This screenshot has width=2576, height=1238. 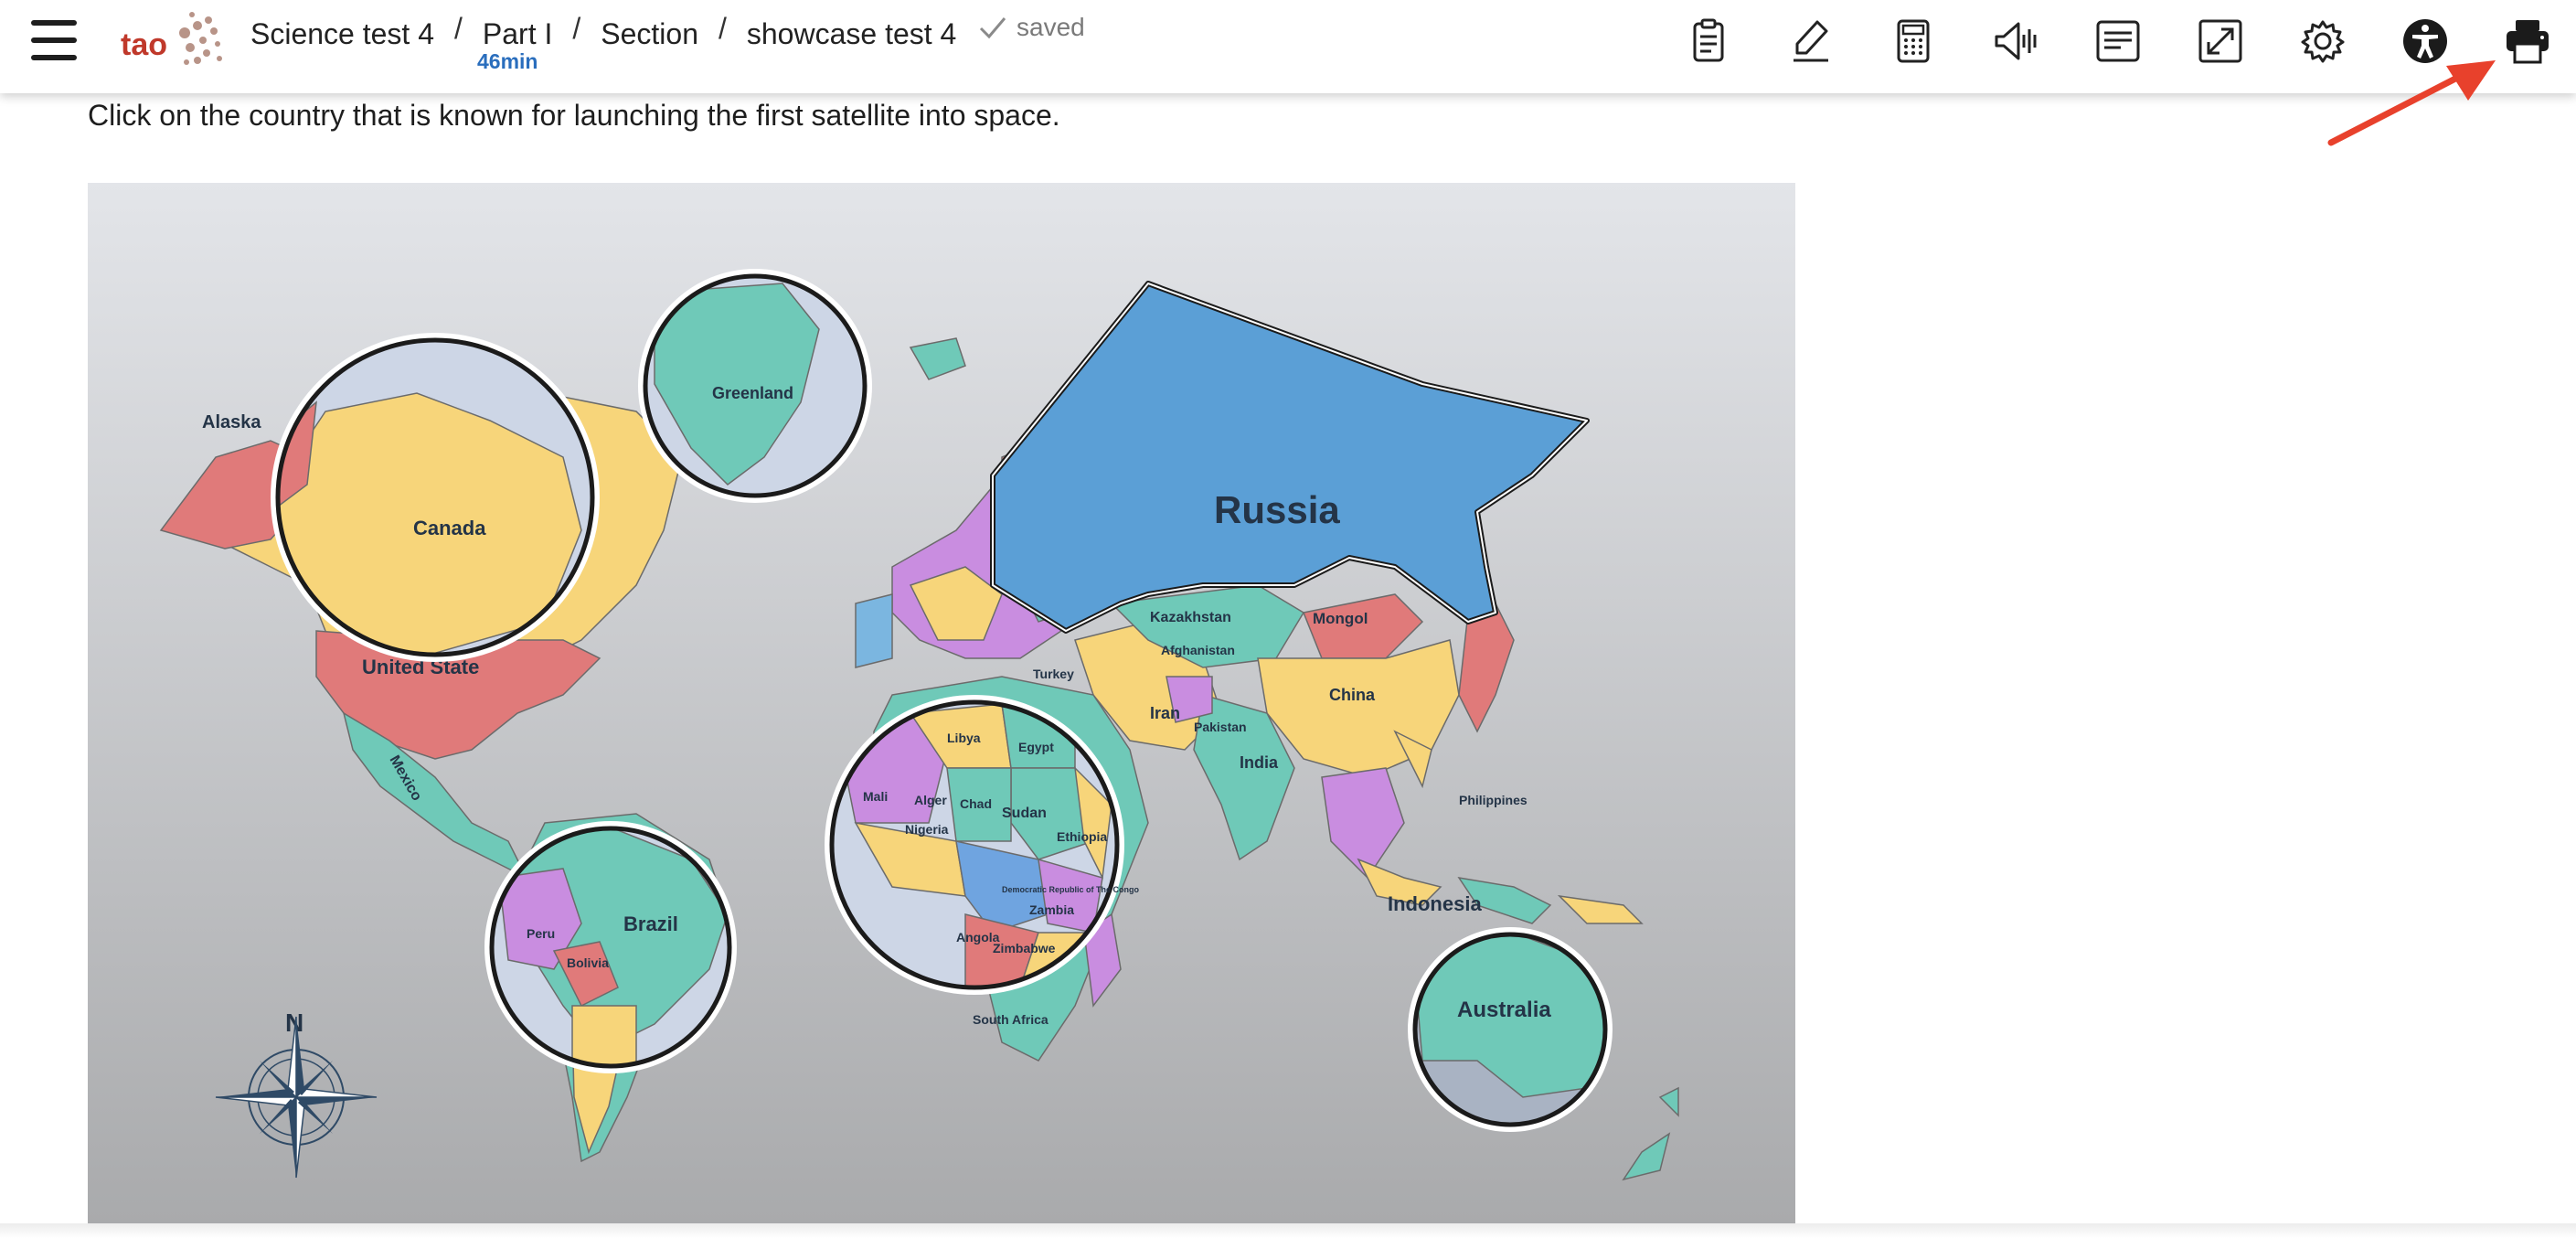 I want to click on tao-logo: tao, so click(x=174, y=42).